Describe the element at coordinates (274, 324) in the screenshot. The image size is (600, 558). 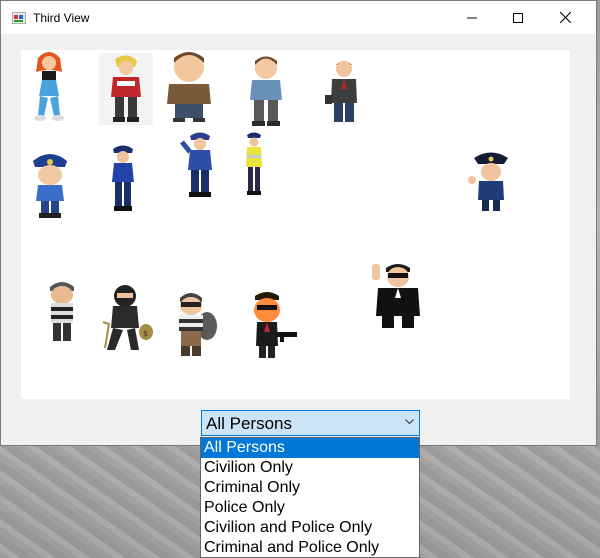
I see `gangster-gun-icon` at that location.